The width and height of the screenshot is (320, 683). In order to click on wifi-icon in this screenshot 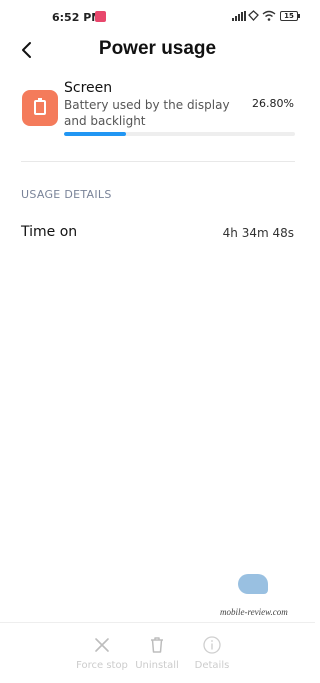, I will do `click(269, 15)`.